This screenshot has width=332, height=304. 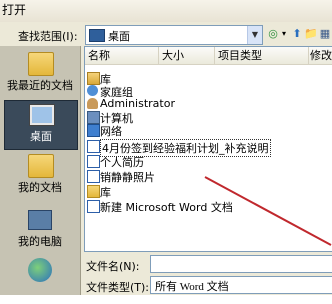 What do you see at coordinates (325, 34) in the screenshot?
I see `views-button: ▦` at bounding box center [325, 34].